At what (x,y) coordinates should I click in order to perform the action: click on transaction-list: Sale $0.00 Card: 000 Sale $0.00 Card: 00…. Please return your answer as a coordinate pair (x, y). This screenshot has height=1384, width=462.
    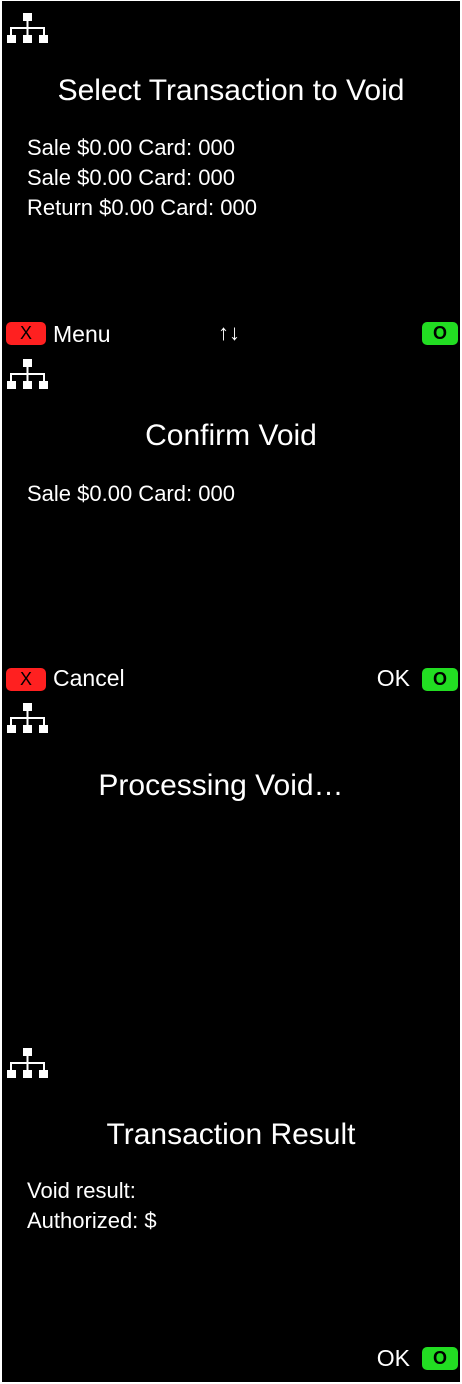
    Looking at the image, I should click on (142, 178).